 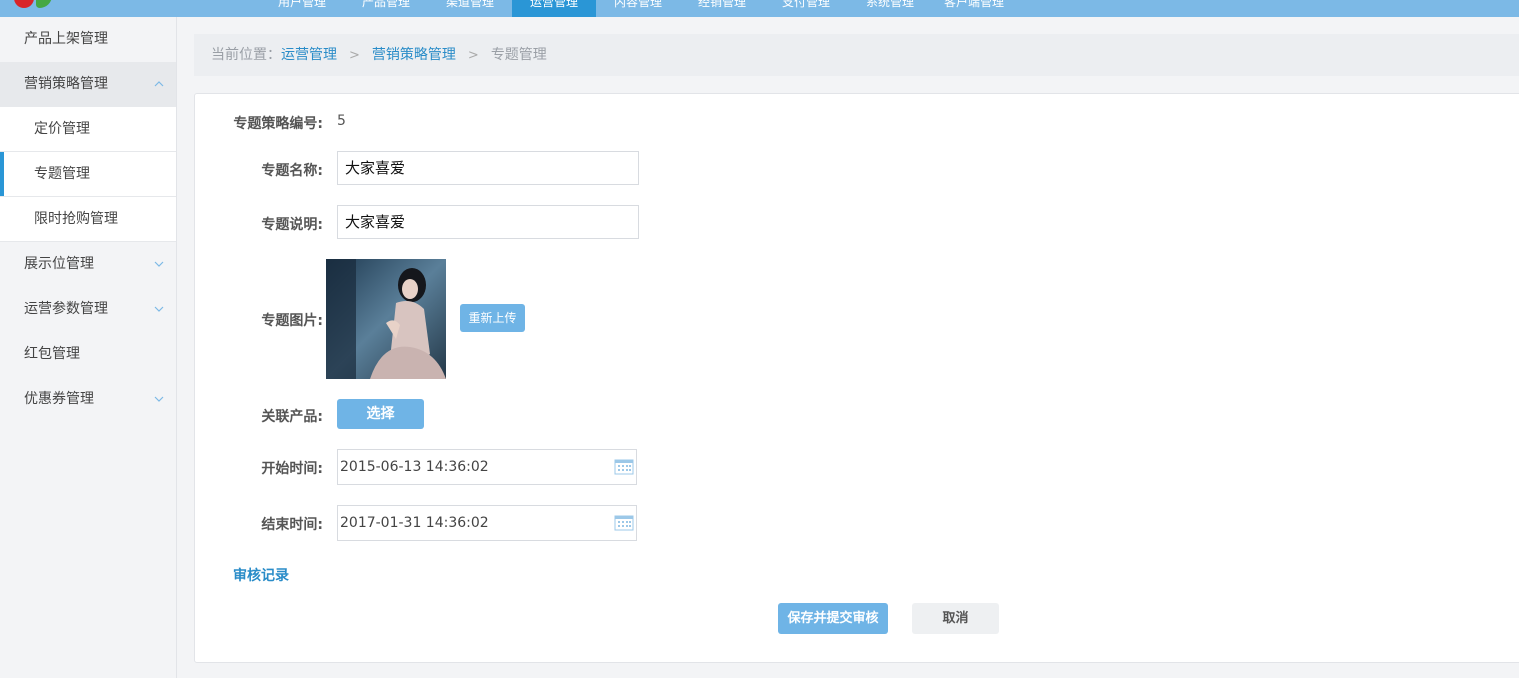 I want to click on end-time-input: 2017-01-31 14:36:02, so click(x=487, y=523).